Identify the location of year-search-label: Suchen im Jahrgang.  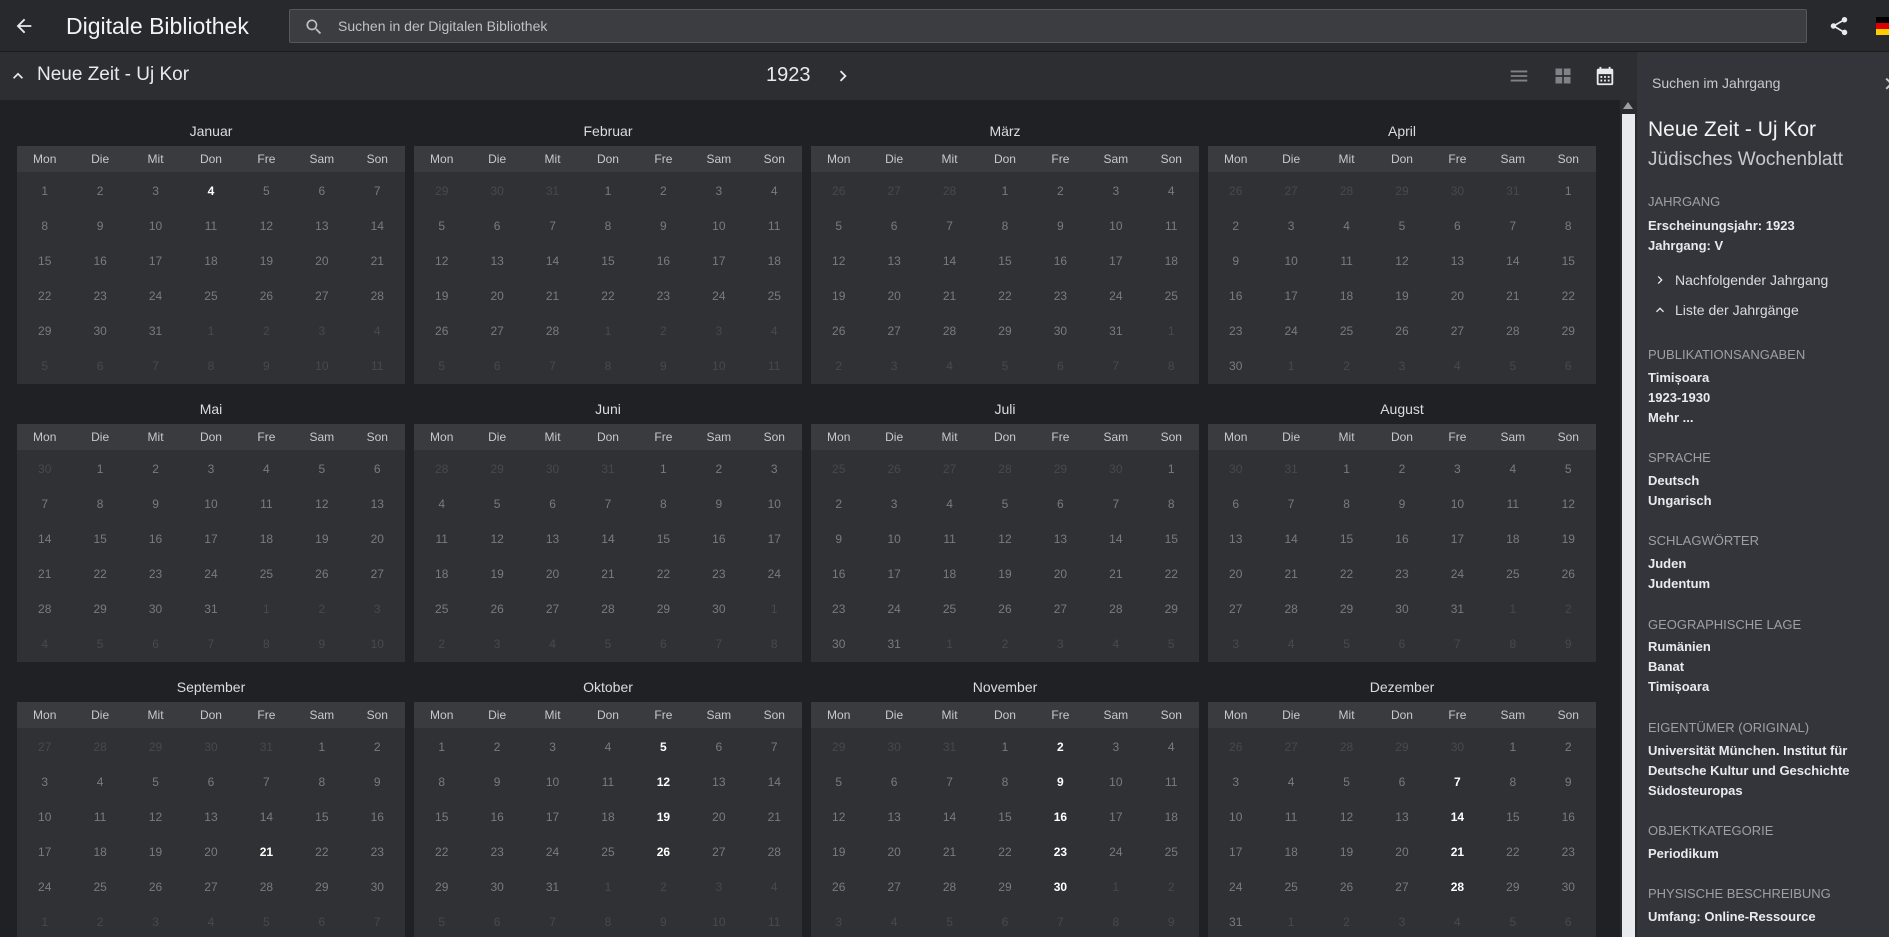
(1716, 83).